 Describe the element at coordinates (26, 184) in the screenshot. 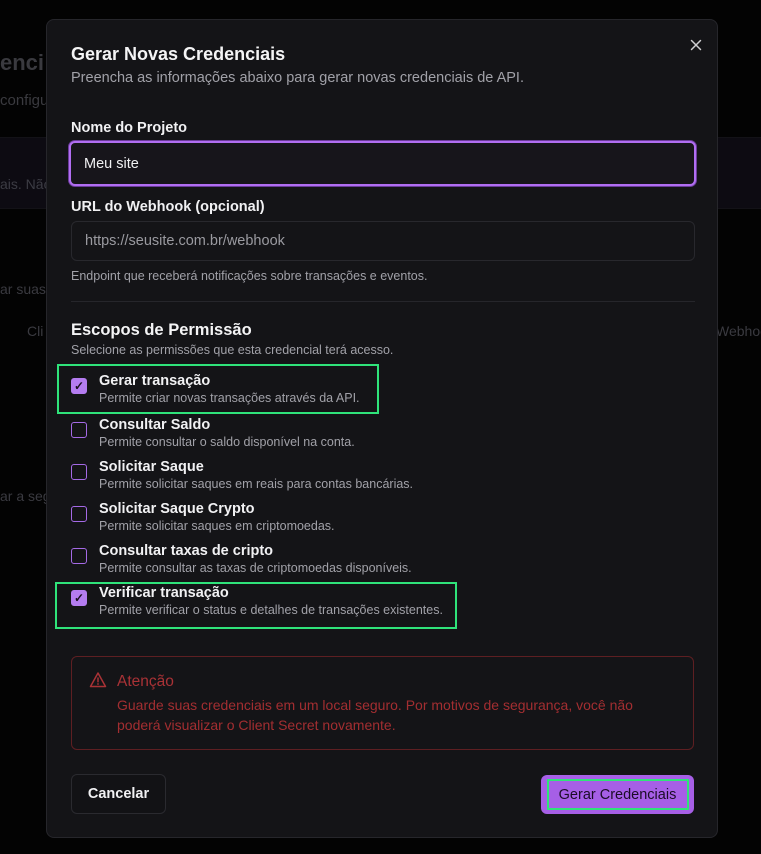

I see `background-notice-text: ais. Não` at that location.